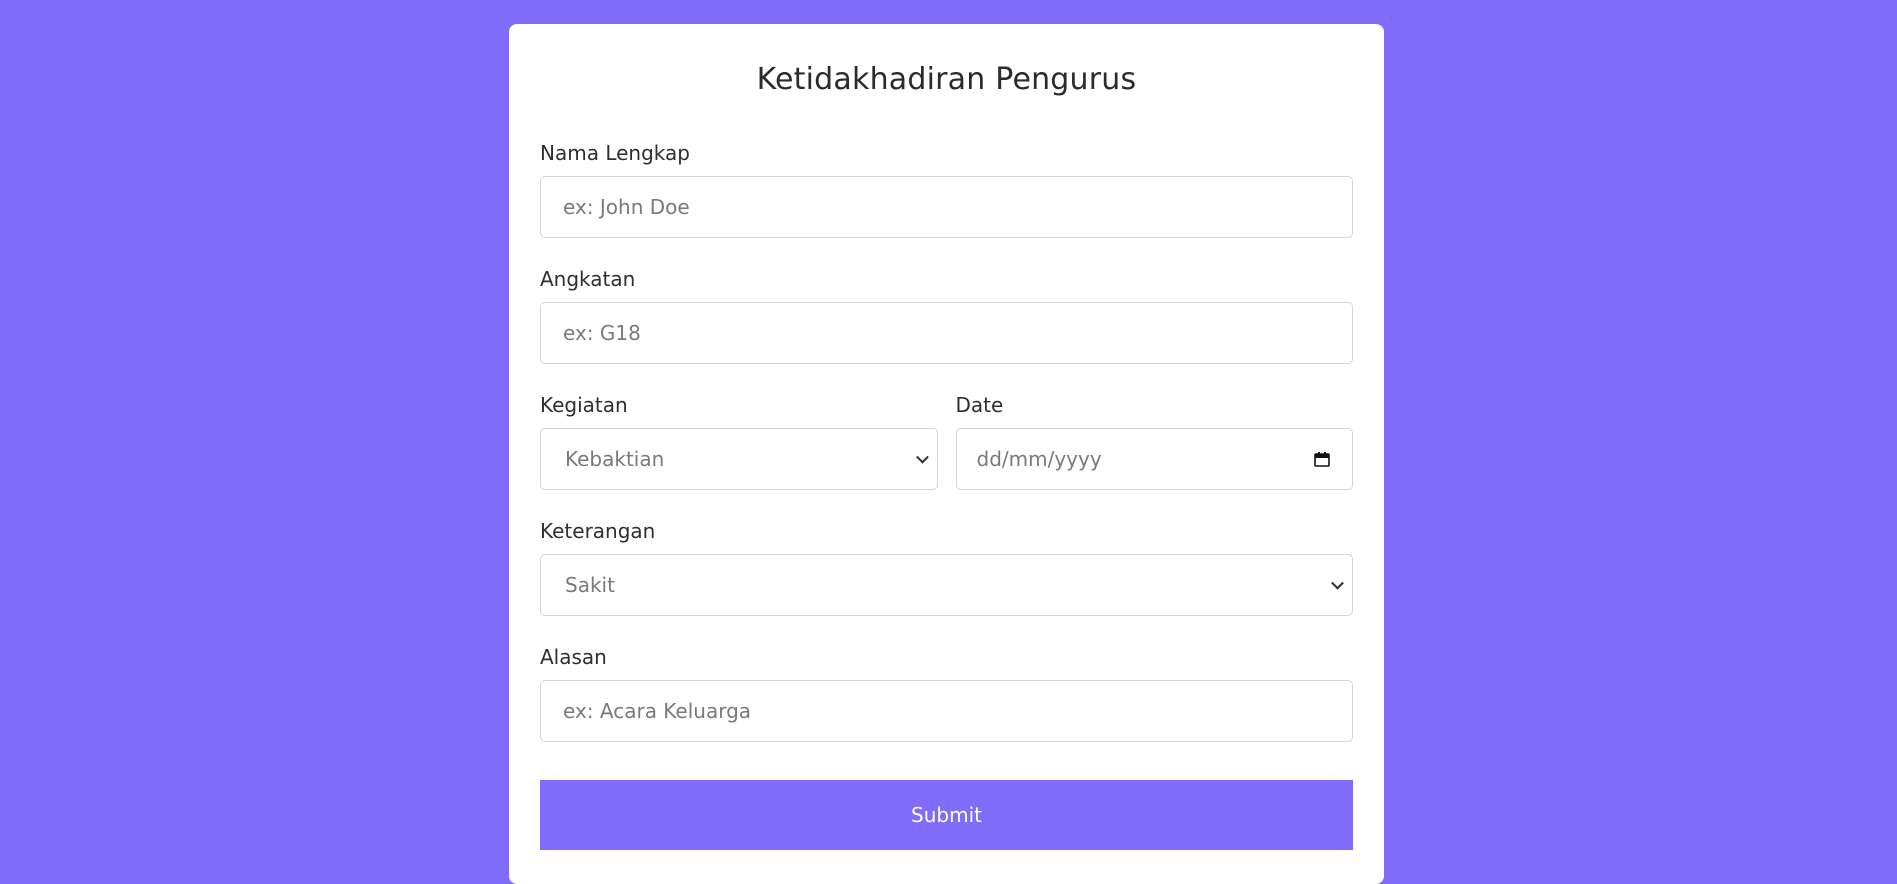 This screenshot has height=884, width=1897. I want to click on submit-button: Submit, so click(946, 815).